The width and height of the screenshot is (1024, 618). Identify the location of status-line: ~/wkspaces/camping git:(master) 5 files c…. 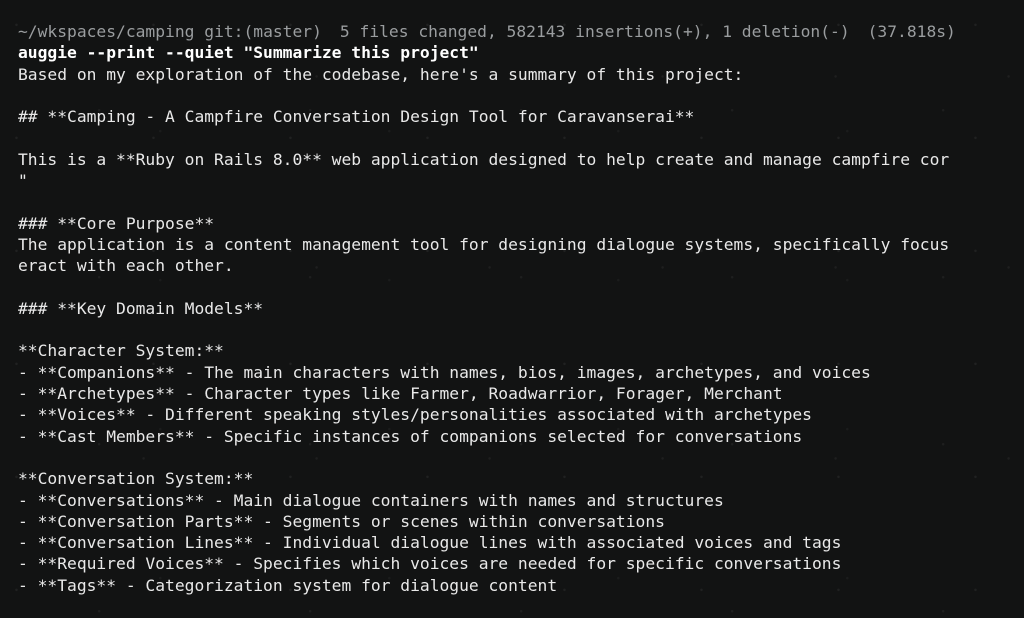
(521, 31).